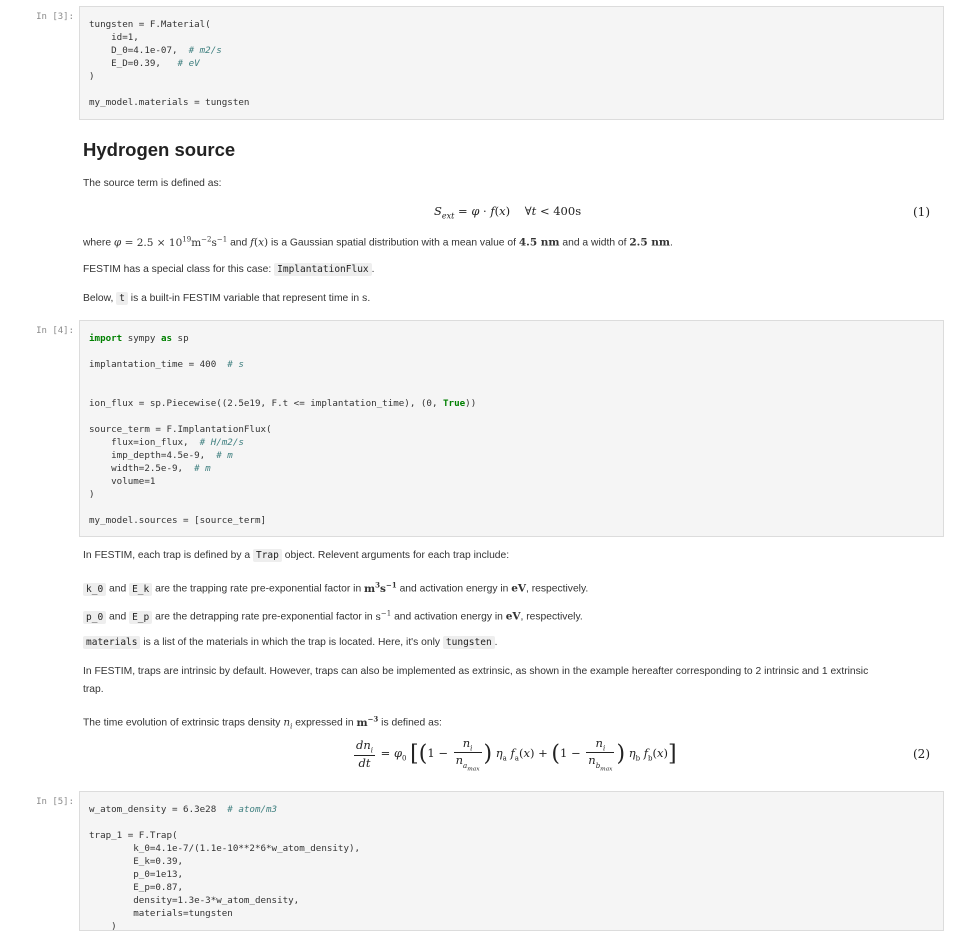  What do you see at coordinates (141, 617) in the screenshot?
I see `inline-code: E_p` at bounding box center [141, 617].